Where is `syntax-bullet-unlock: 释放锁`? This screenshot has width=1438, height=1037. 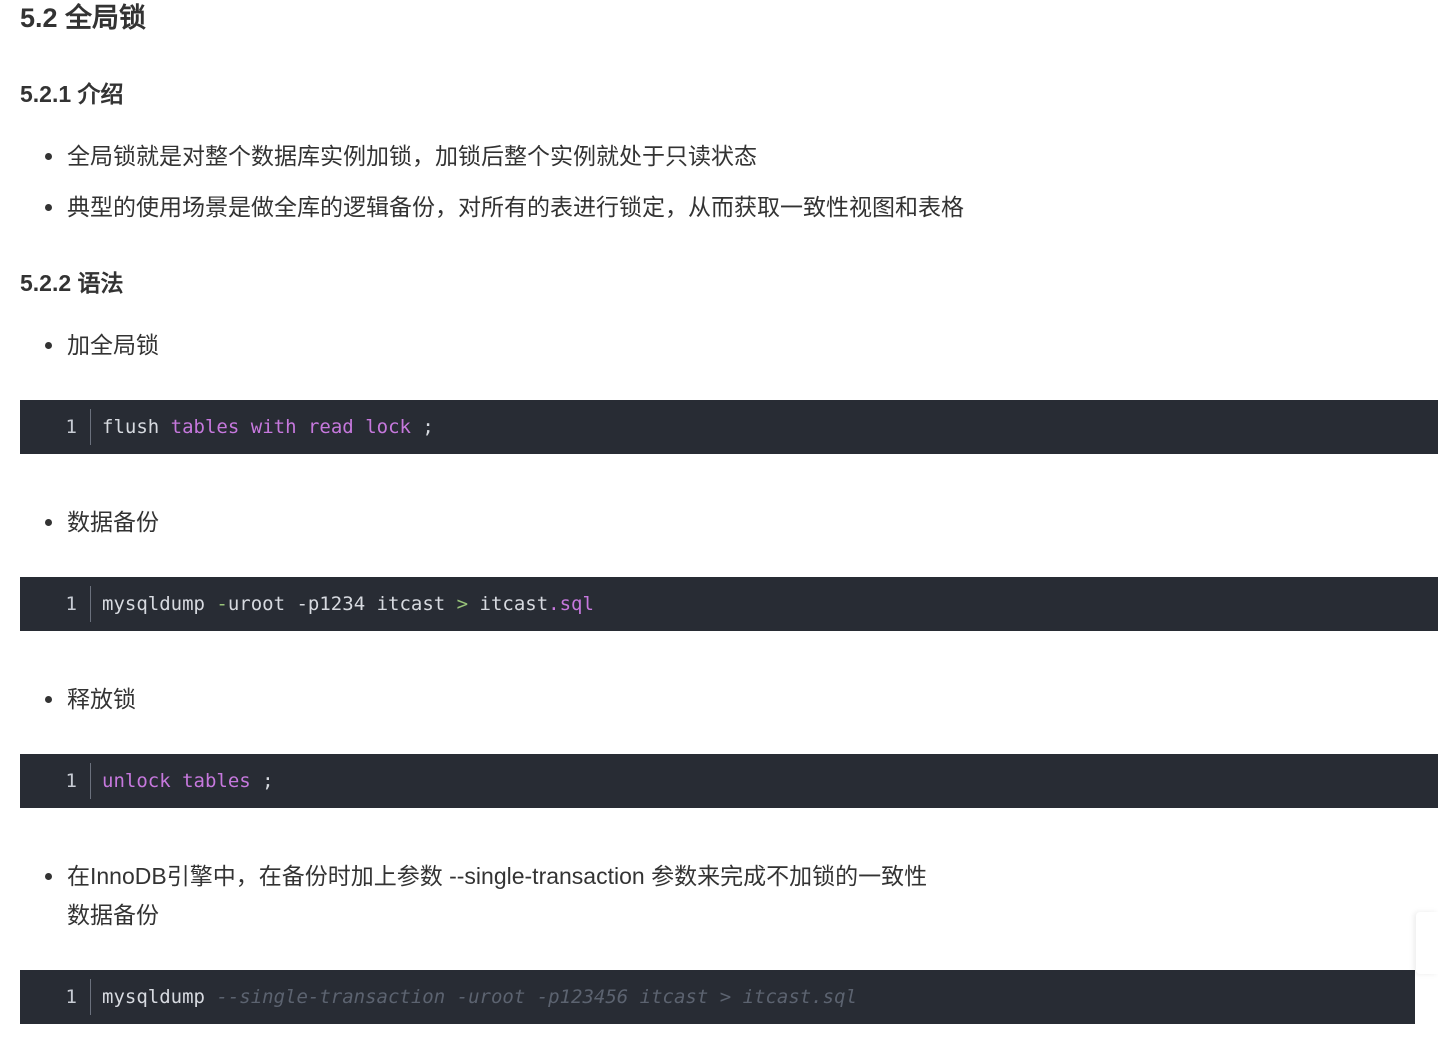
syntax-bullet-unlock: 释放锁 is located at coordinates (90, 699).